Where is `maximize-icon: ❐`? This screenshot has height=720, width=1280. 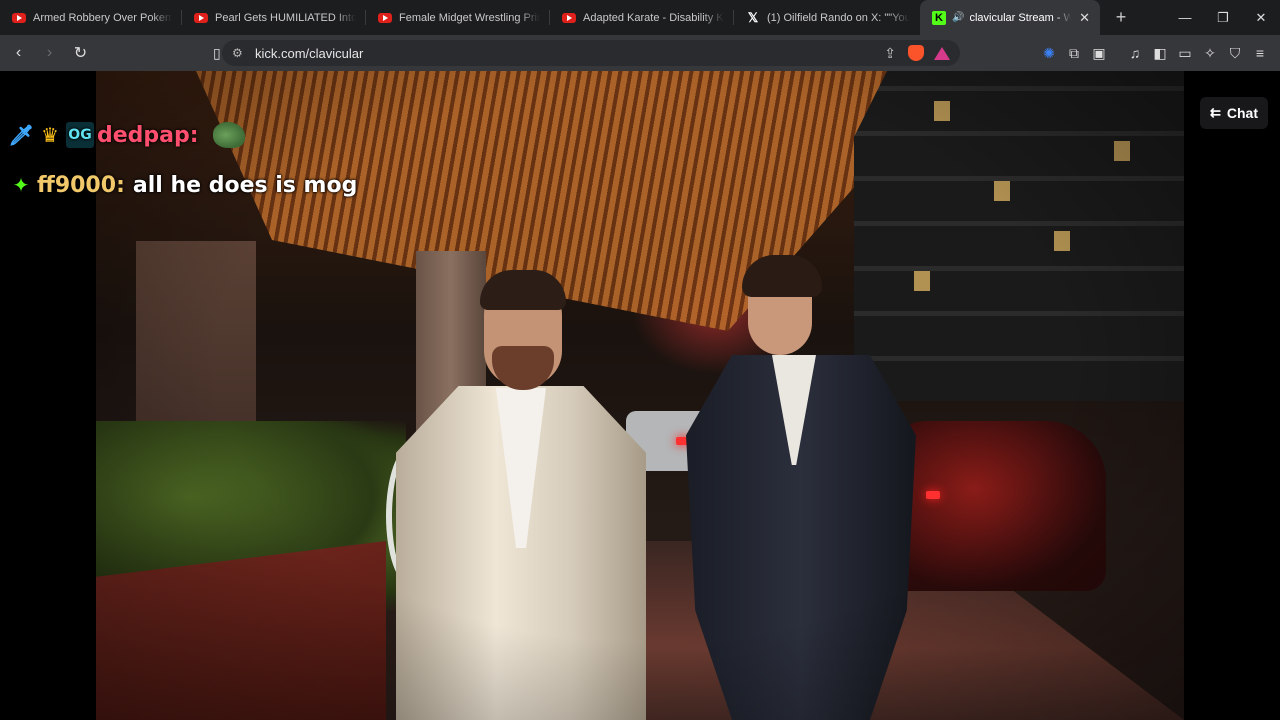 maximize-icon: ❐ is located at coordinates (1223, 17).